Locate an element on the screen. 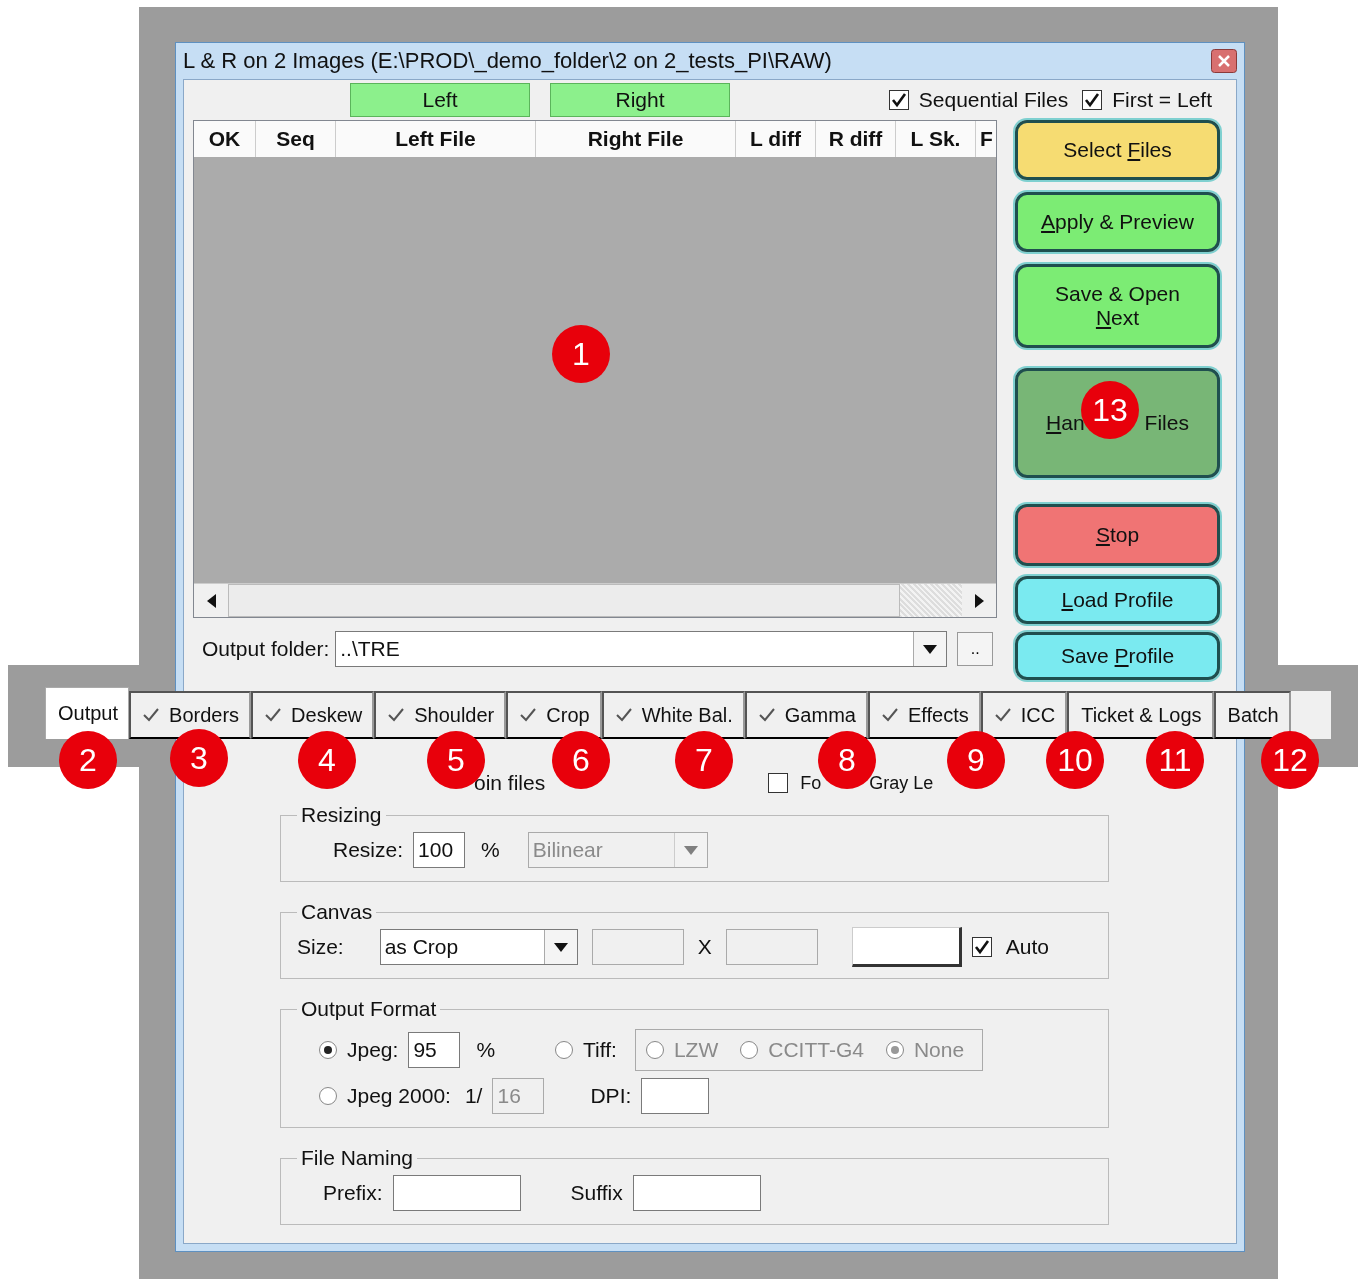  size-dropdown: as Crop is located at coordinates (478, 947).